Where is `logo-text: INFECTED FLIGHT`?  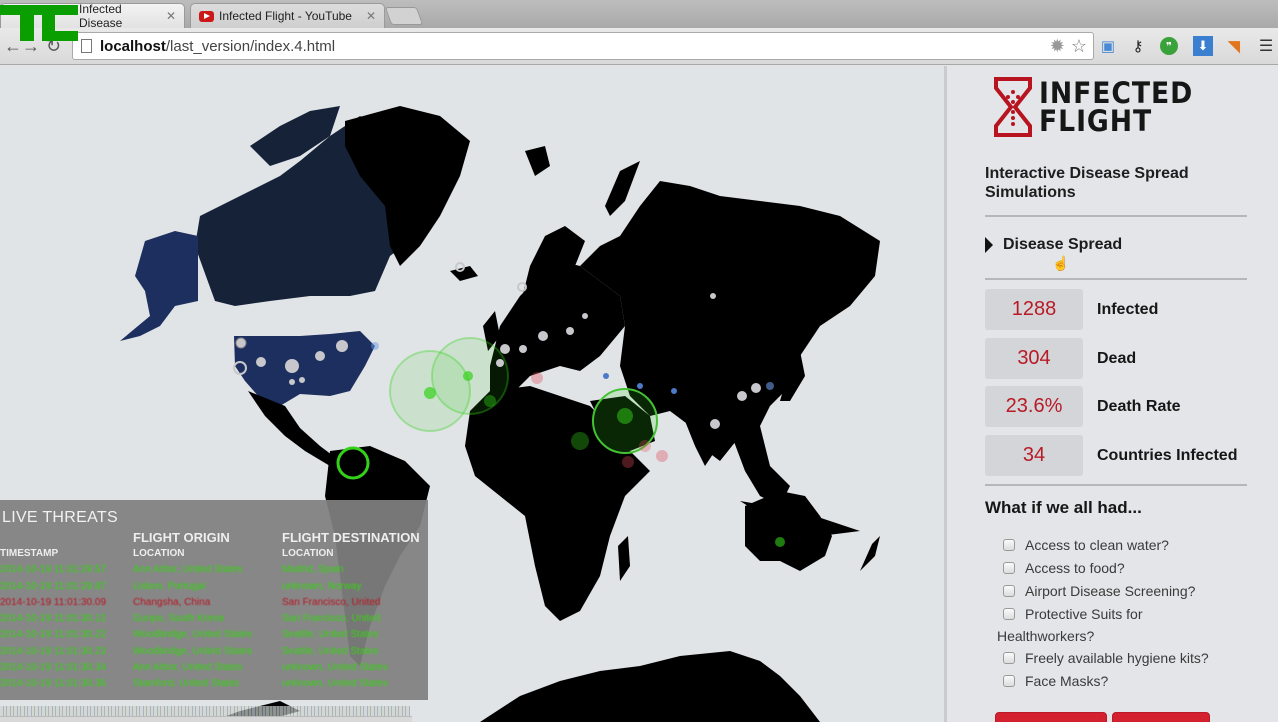
logo-text: INFECTED FLIGHT is located at coordinates (1116, 107).